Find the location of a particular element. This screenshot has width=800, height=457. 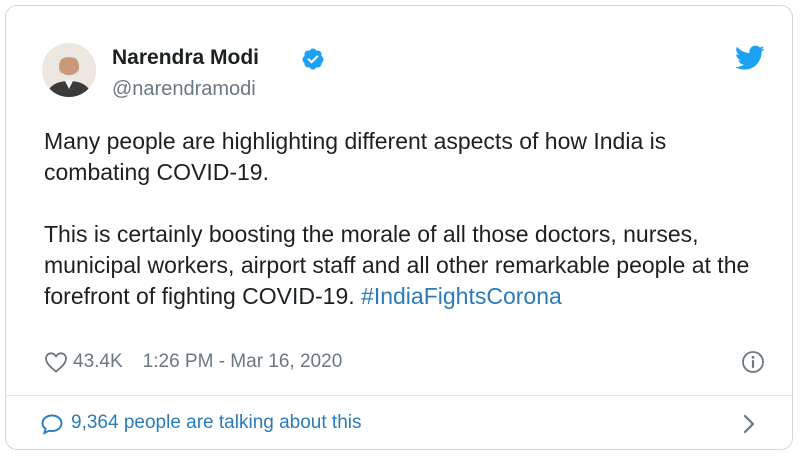

display-name: Narendra Modi is located at coordinates (185, 58).